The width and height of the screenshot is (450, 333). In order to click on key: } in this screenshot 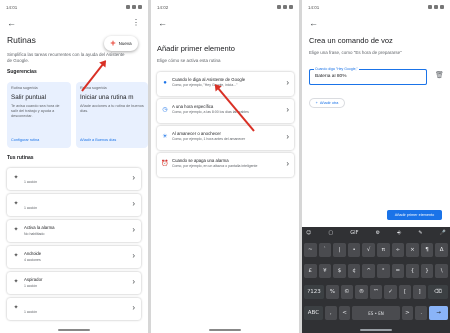, I will do `click(427, 271)`.